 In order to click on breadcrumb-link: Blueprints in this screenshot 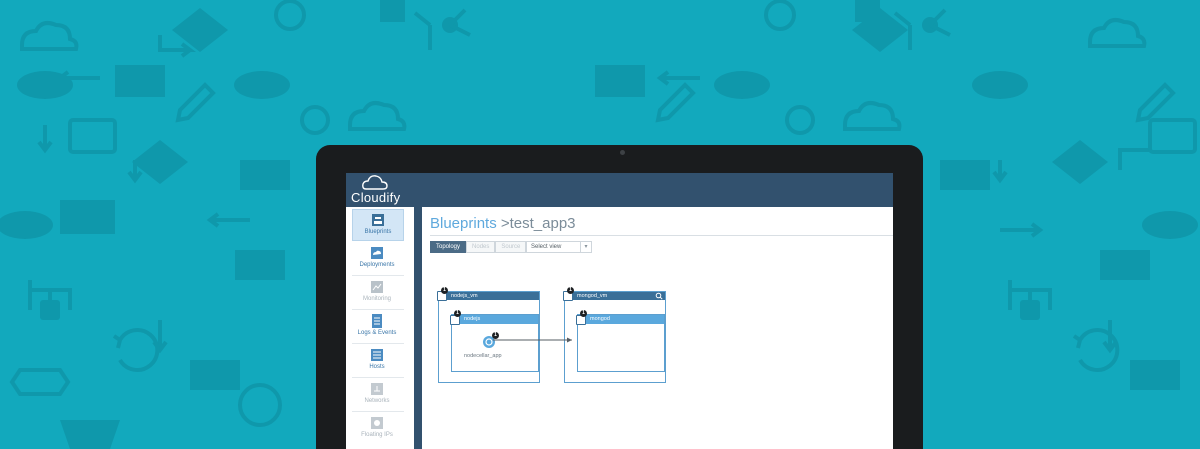, I will do `click(463, 223)`.